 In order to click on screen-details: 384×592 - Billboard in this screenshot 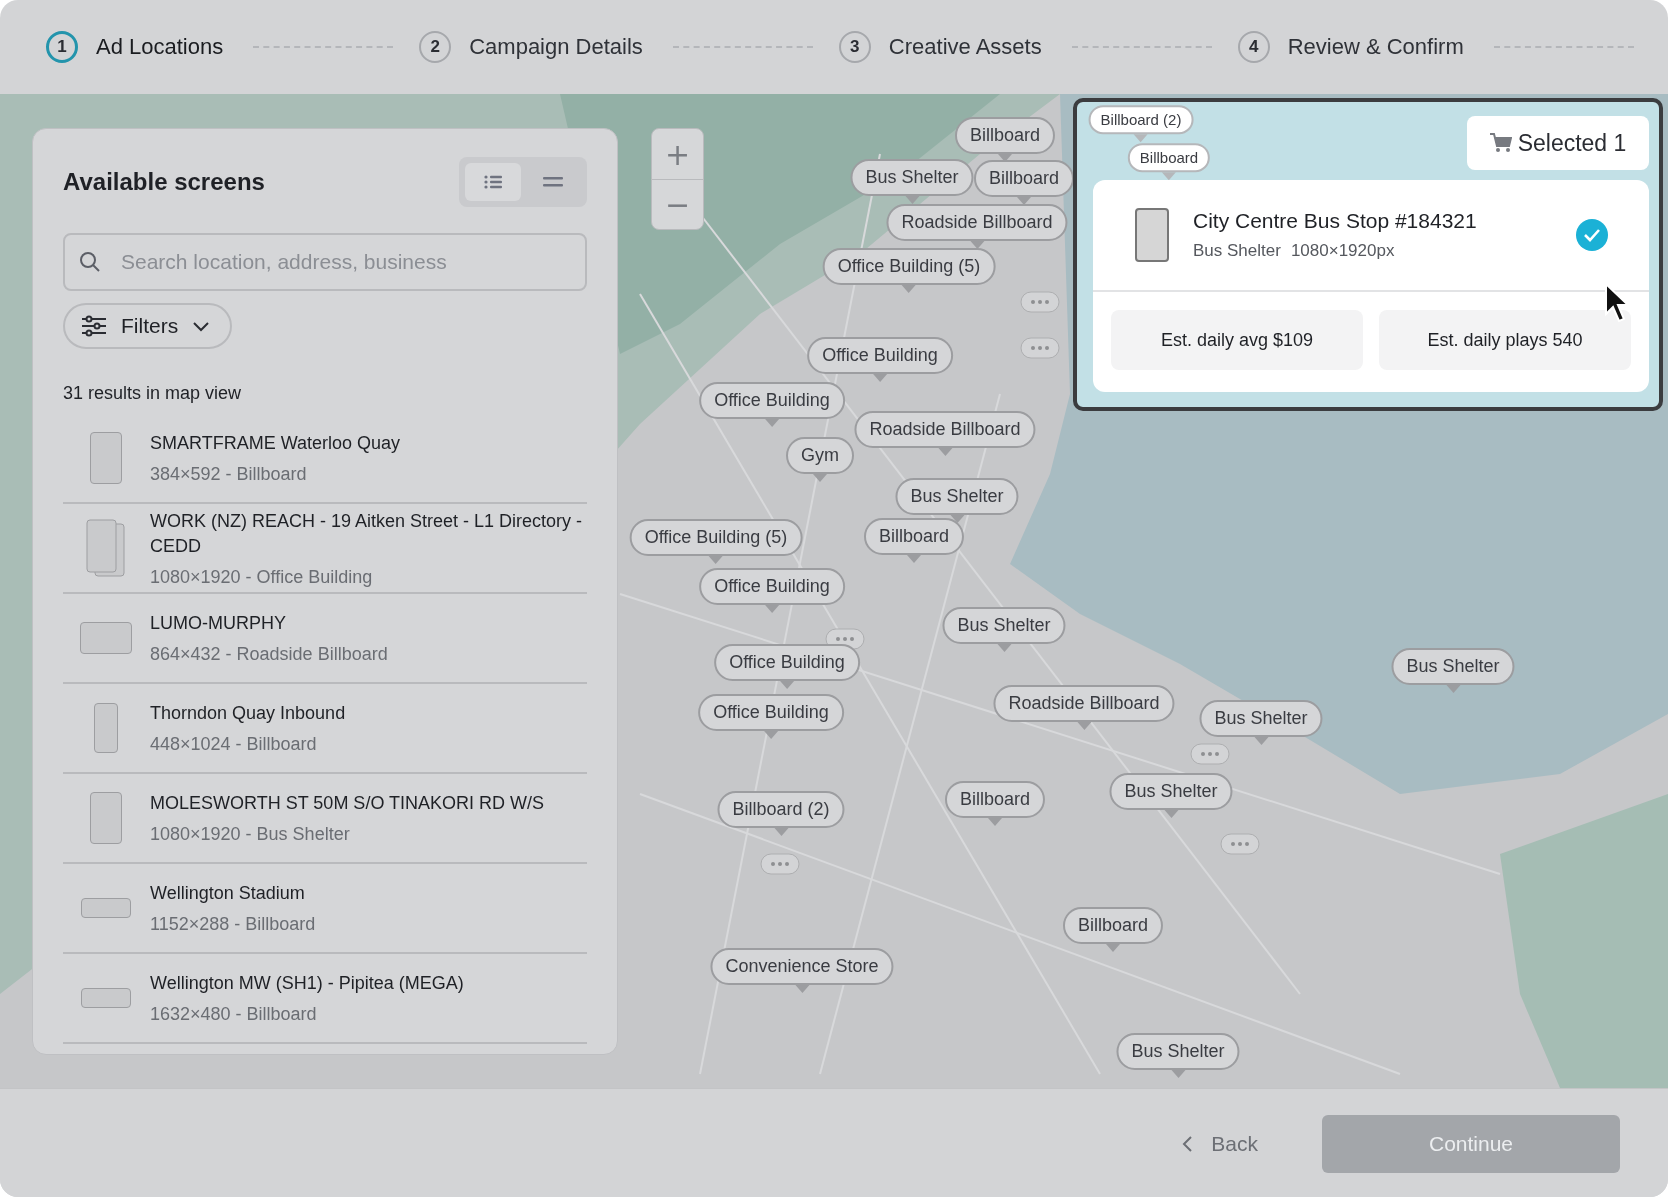, I will do `click(229, 474)`.